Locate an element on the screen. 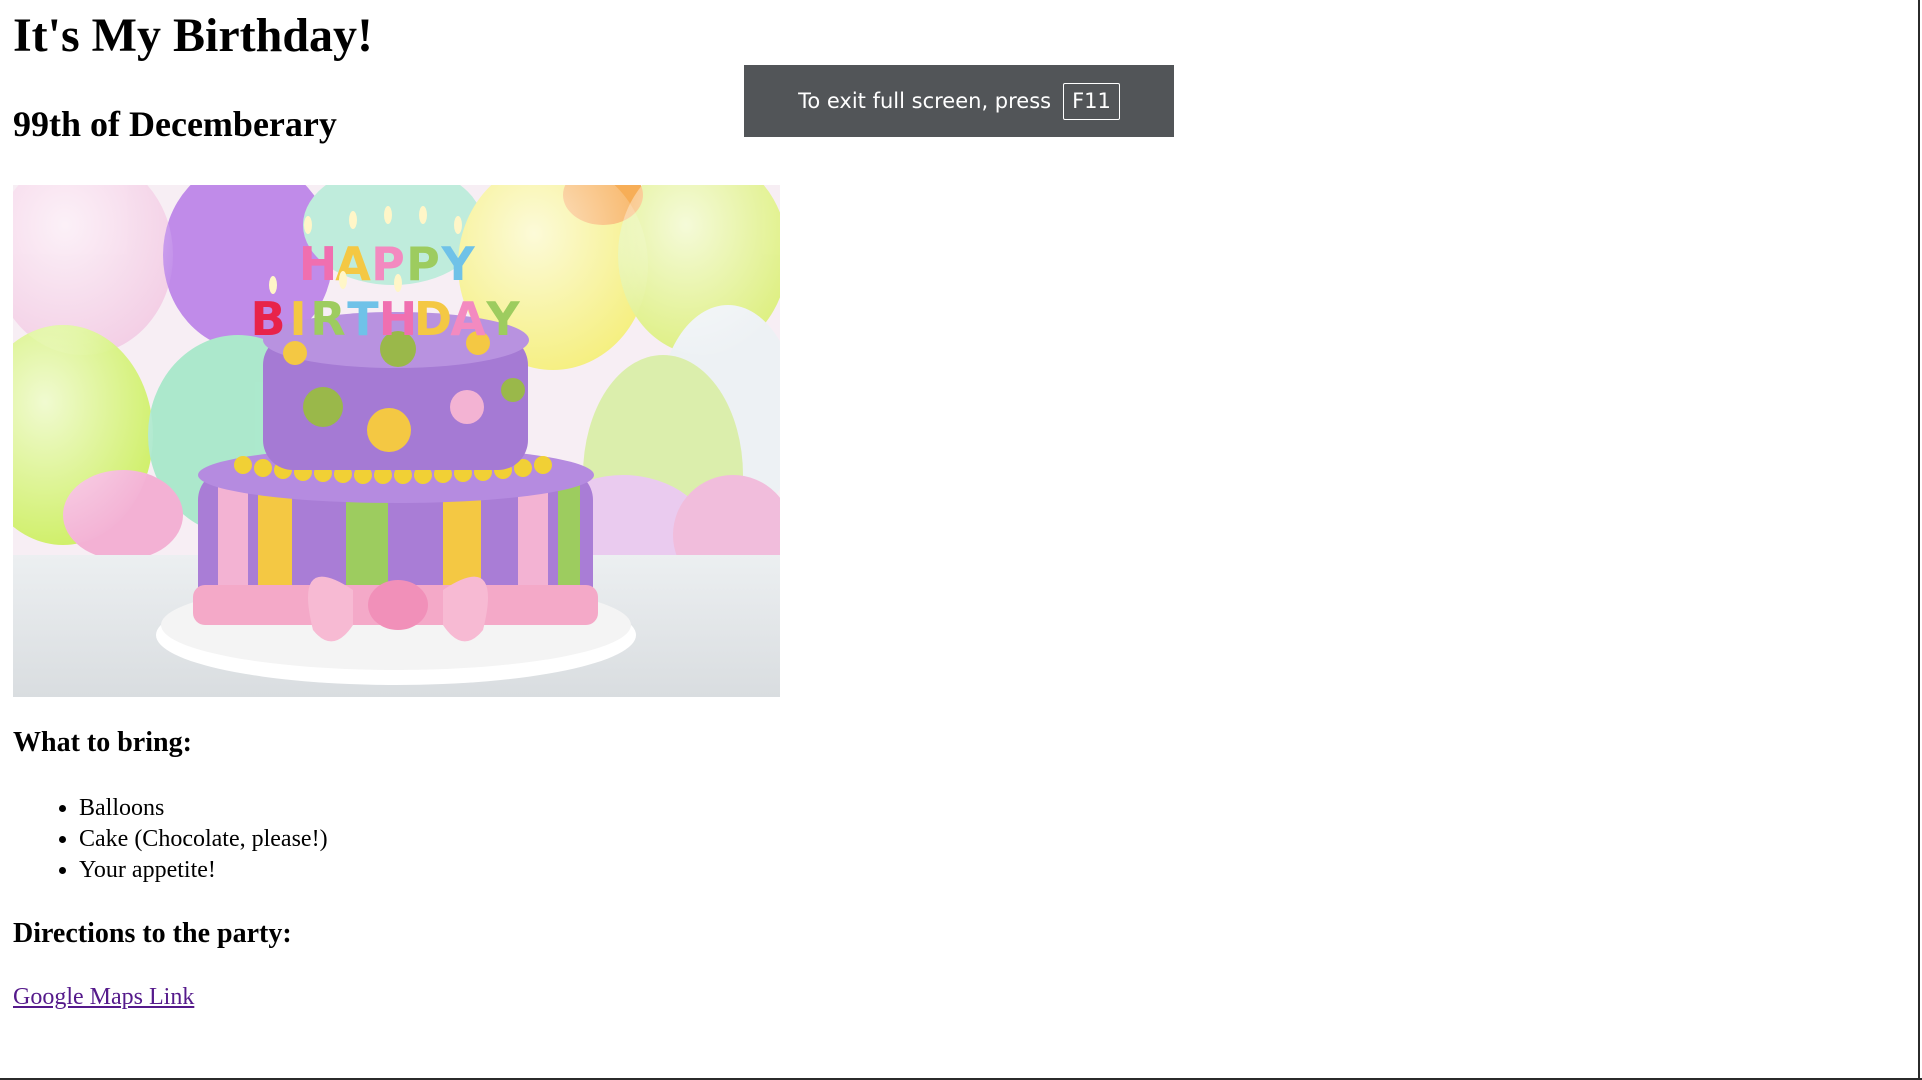  what-to-bring-heading: What to bring: is located at coordinates (102, 742).